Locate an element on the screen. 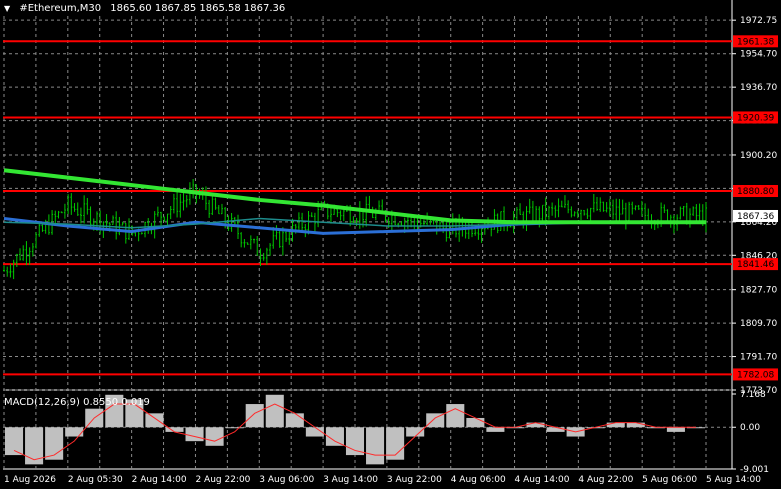 The image size is (781, 489). symbol-timeframe: #Ethereum,M30 is located at coordinates (60, 8).